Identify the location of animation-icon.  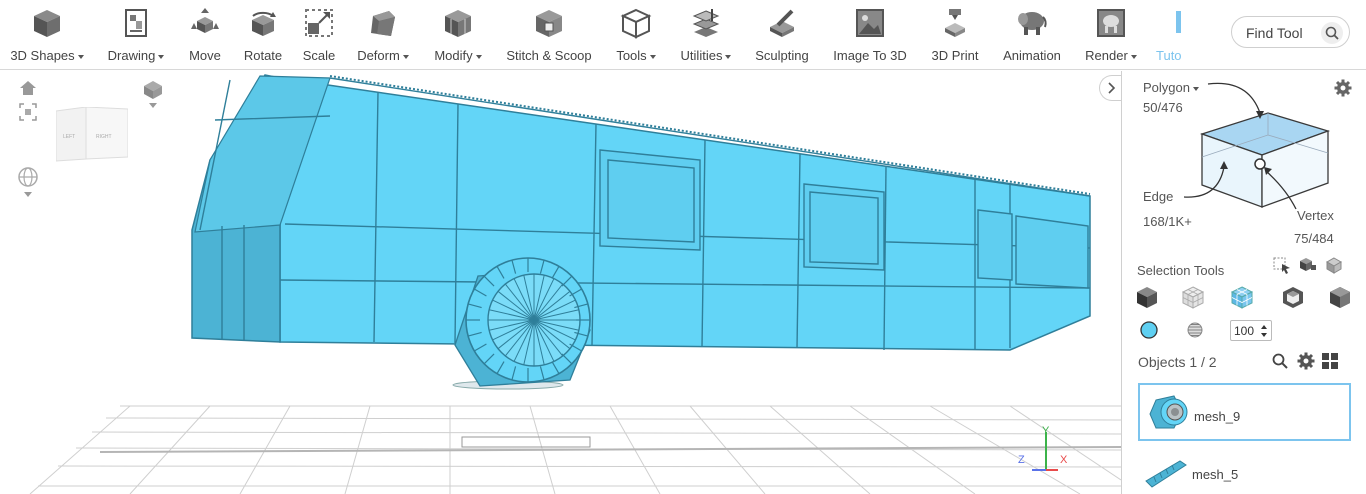
(1032, 23).